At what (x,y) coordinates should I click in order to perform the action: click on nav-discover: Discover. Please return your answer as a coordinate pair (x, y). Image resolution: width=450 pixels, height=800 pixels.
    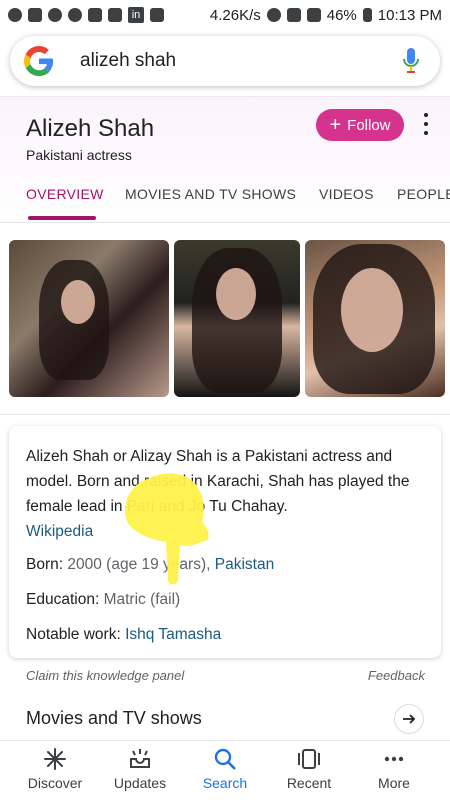
    Looking at the image, I should click on (55, 770).